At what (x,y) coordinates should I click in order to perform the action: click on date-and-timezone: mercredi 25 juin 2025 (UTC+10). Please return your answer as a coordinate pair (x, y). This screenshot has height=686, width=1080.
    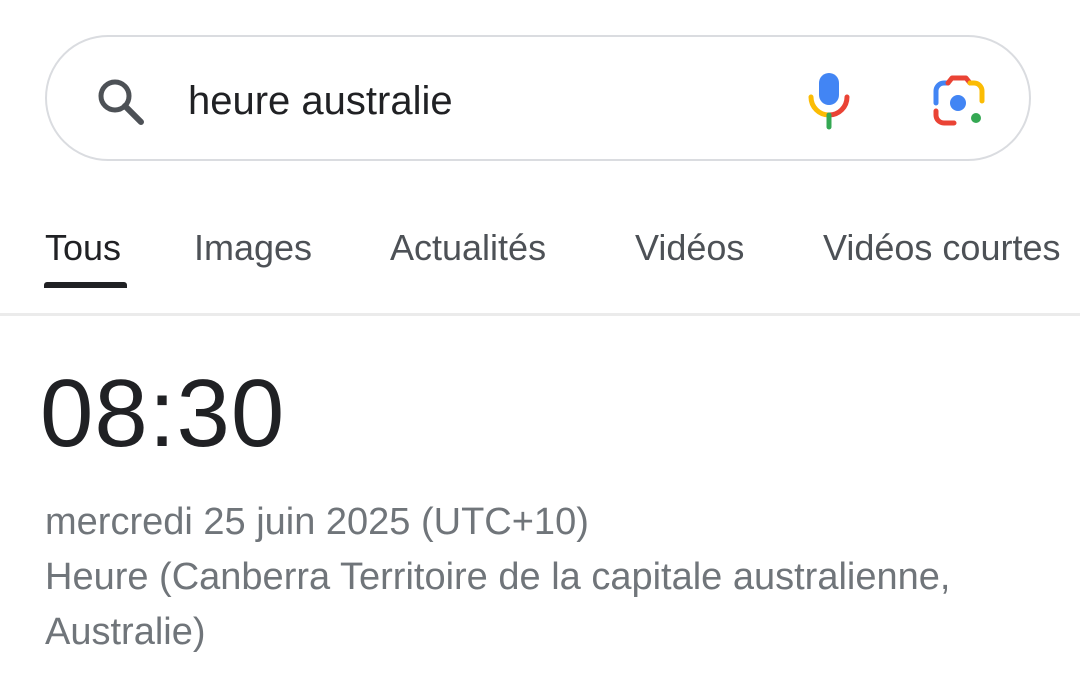
    Looking at the image, I should click on (317, 522).